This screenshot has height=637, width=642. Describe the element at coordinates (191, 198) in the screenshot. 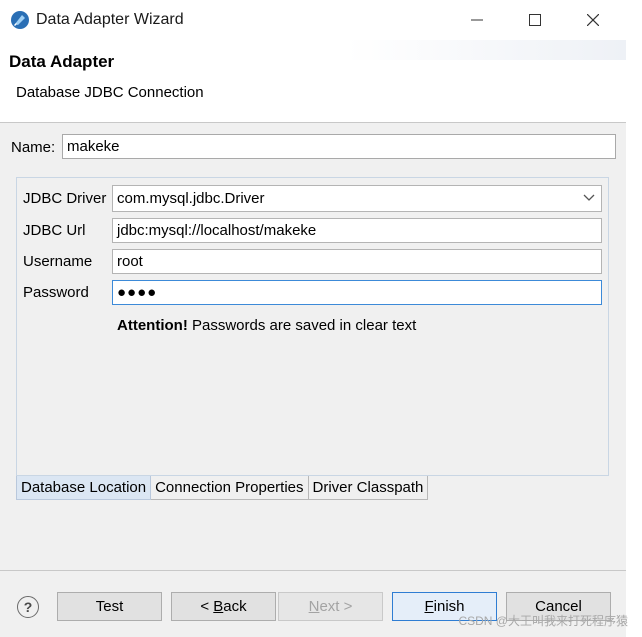

I see `jdbc-driver-value: com.mysql.jdbc.Driver` at that location.